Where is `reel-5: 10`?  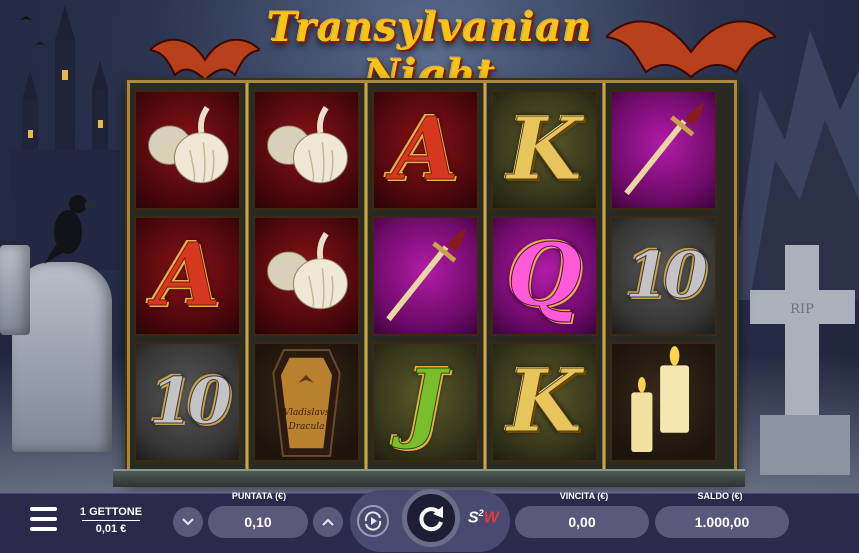
reel-5: 10 is located at coordinates (663, 276).